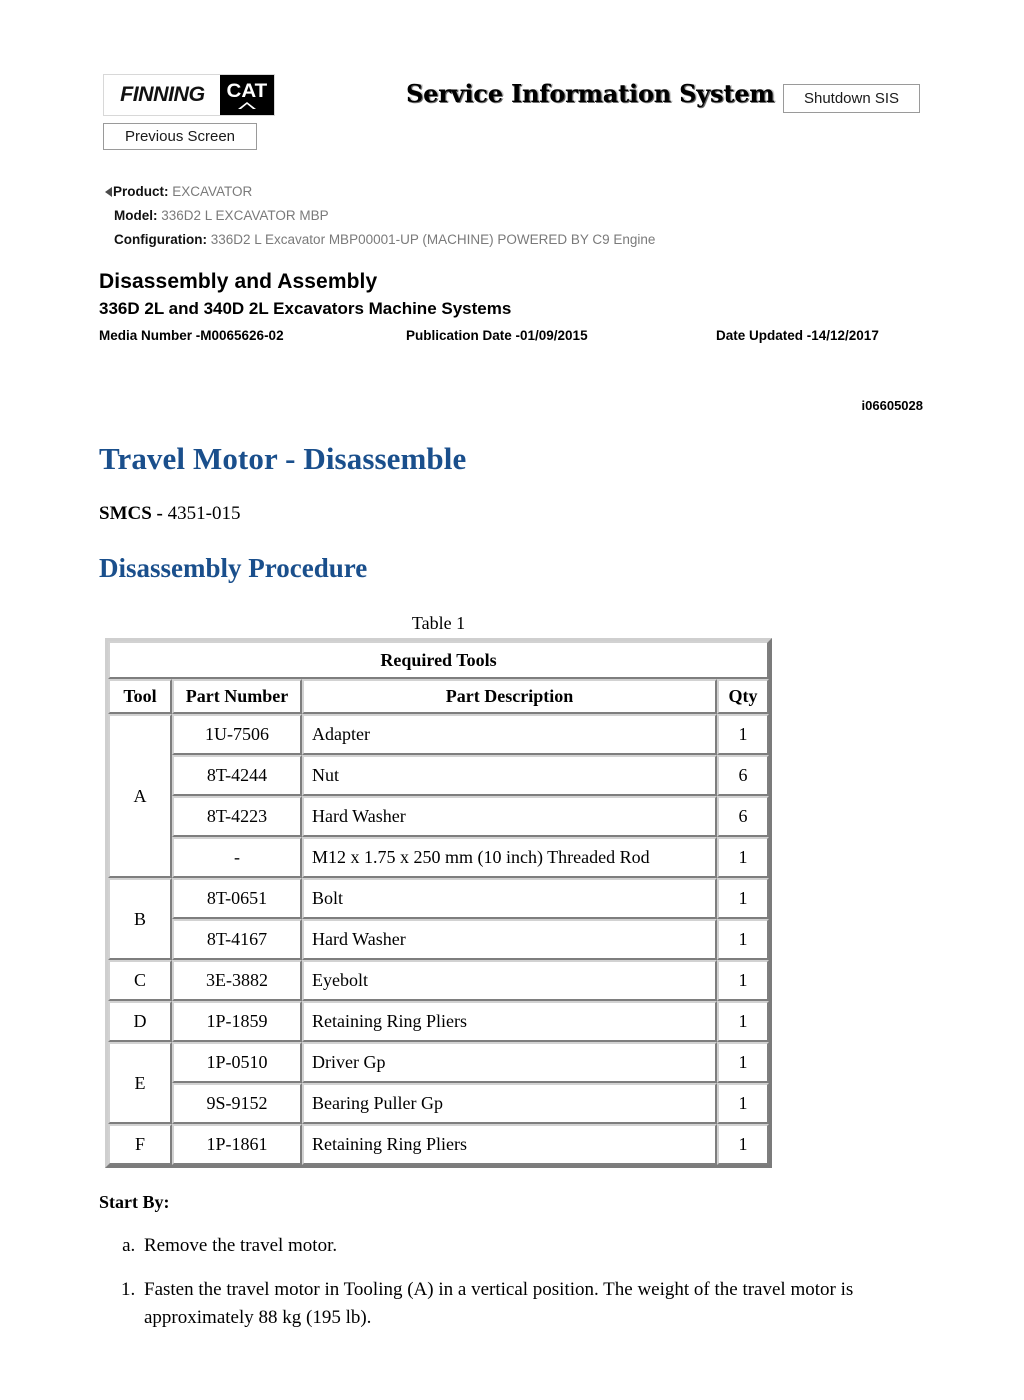 Image resolution: width=1024 pixels, height=1400 pixels. I want to click on column-header-part-number: Part Number, so click(237, 696).